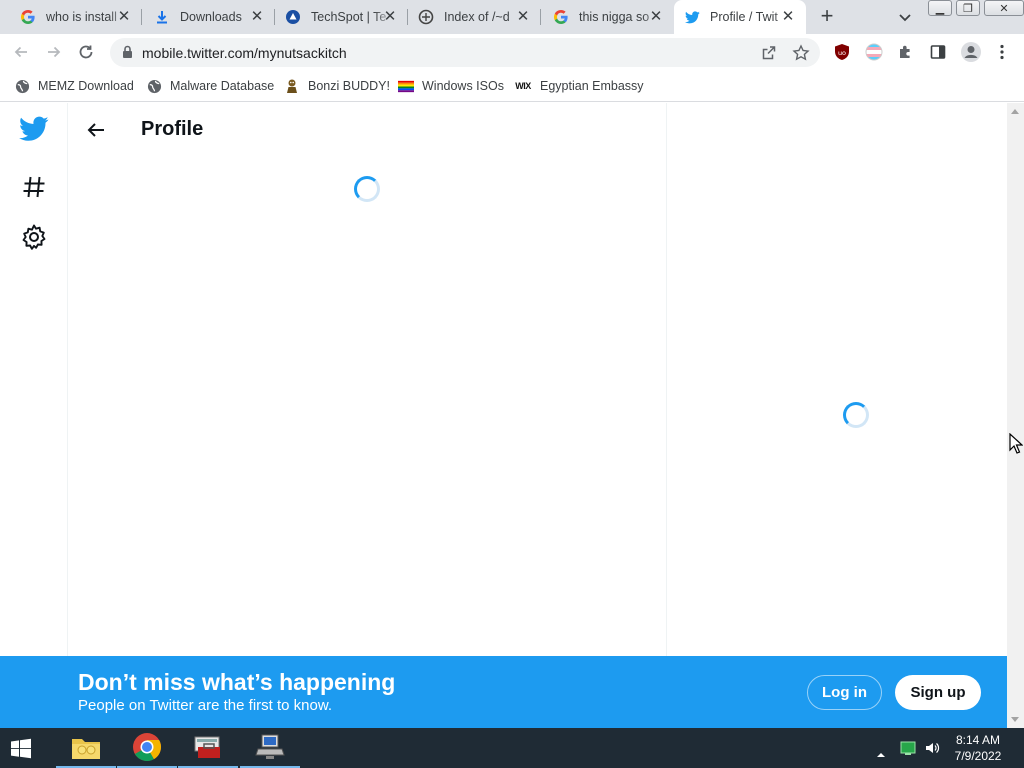 This screenshot has height=768, width=1024. What do you see at coordinates (292, 86) in the screenshot?
I see `bonzi-icon` at bounding box center [292, 86].